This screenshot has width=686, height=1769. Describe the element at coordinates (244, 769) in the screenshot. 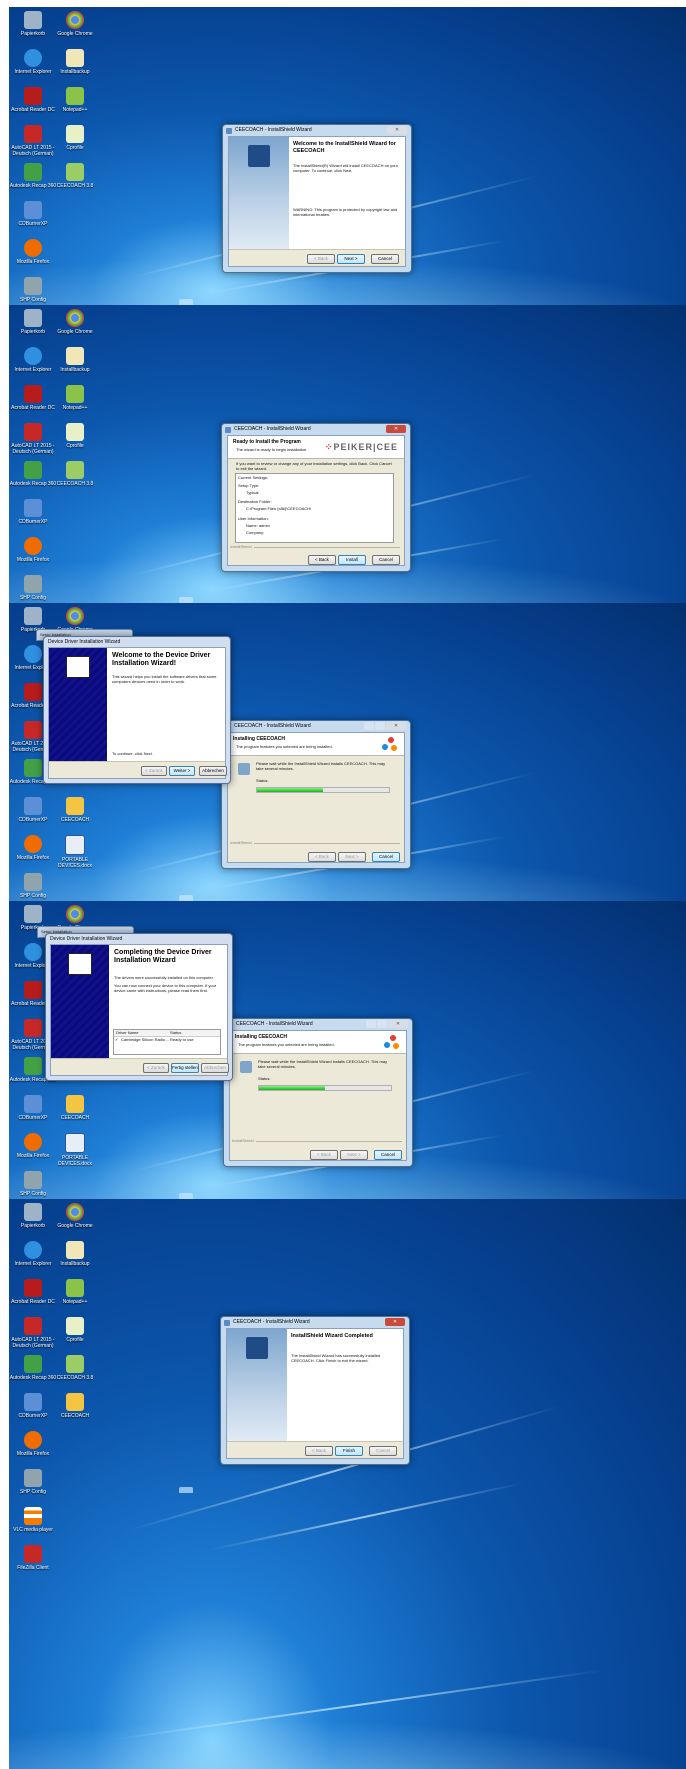

I see `install-computer-icon` at that location.